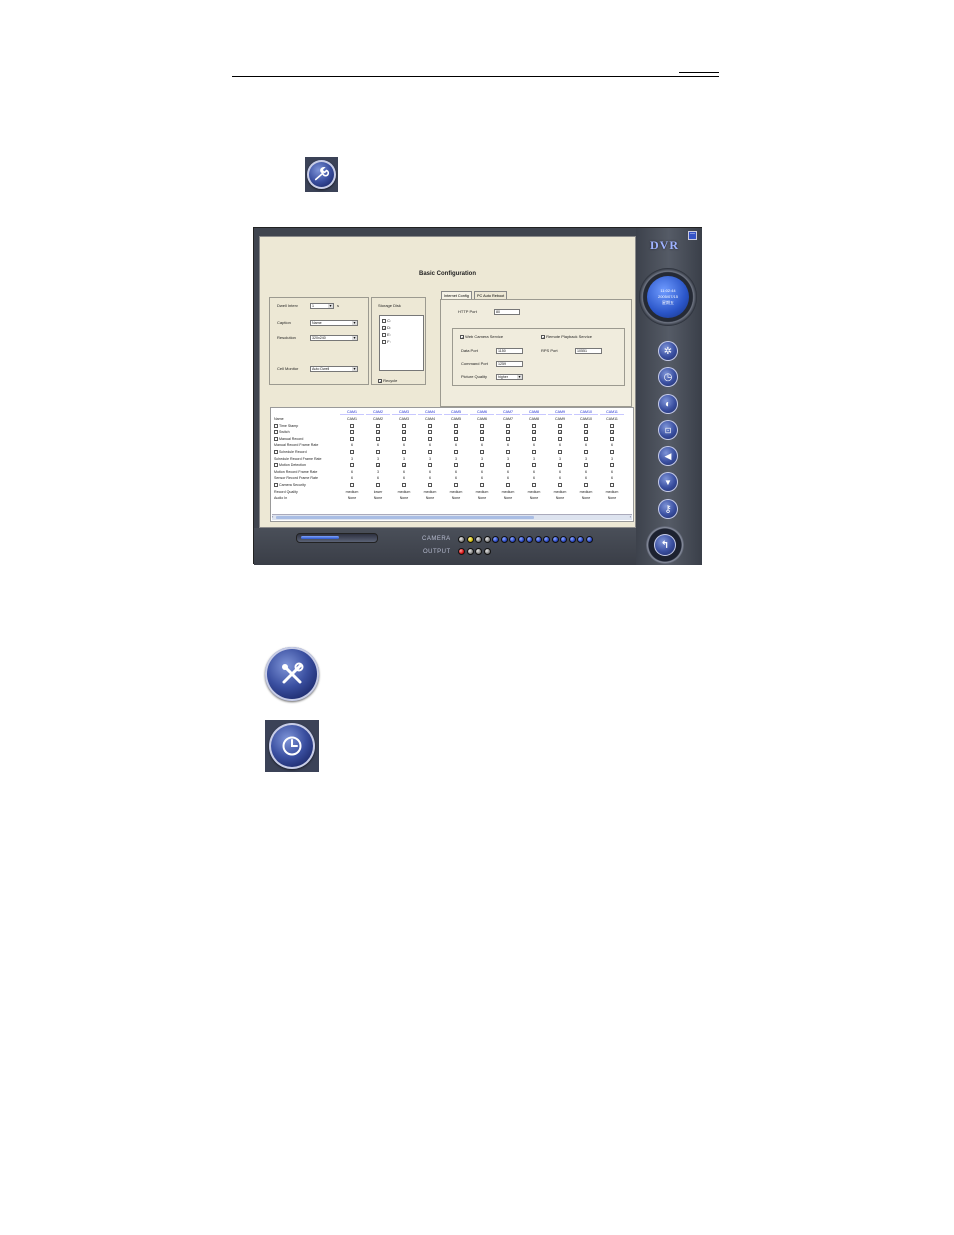 The height and width of the screenshot is (1235, 954). I want to click on disk-item: C:, so click(386, 320).